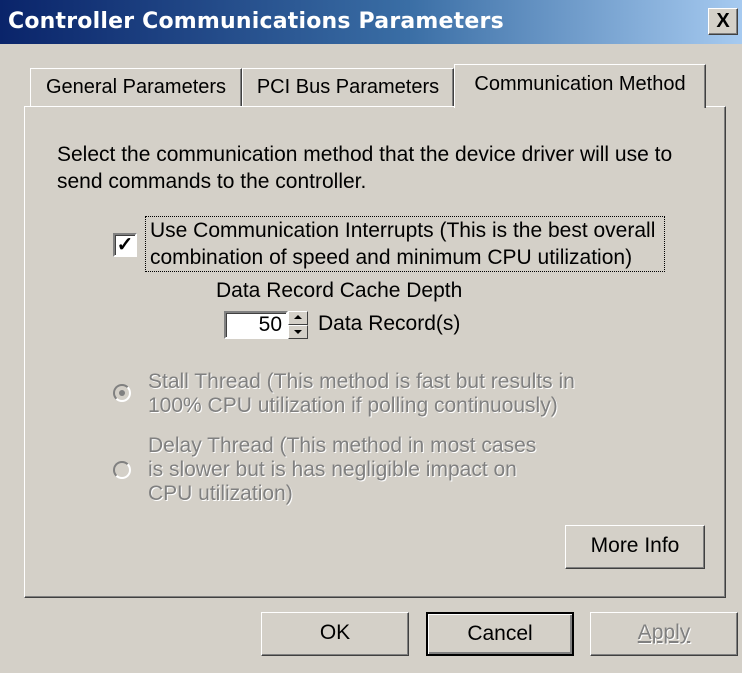  I want to click on ok-label: OK, so click(335, 632).